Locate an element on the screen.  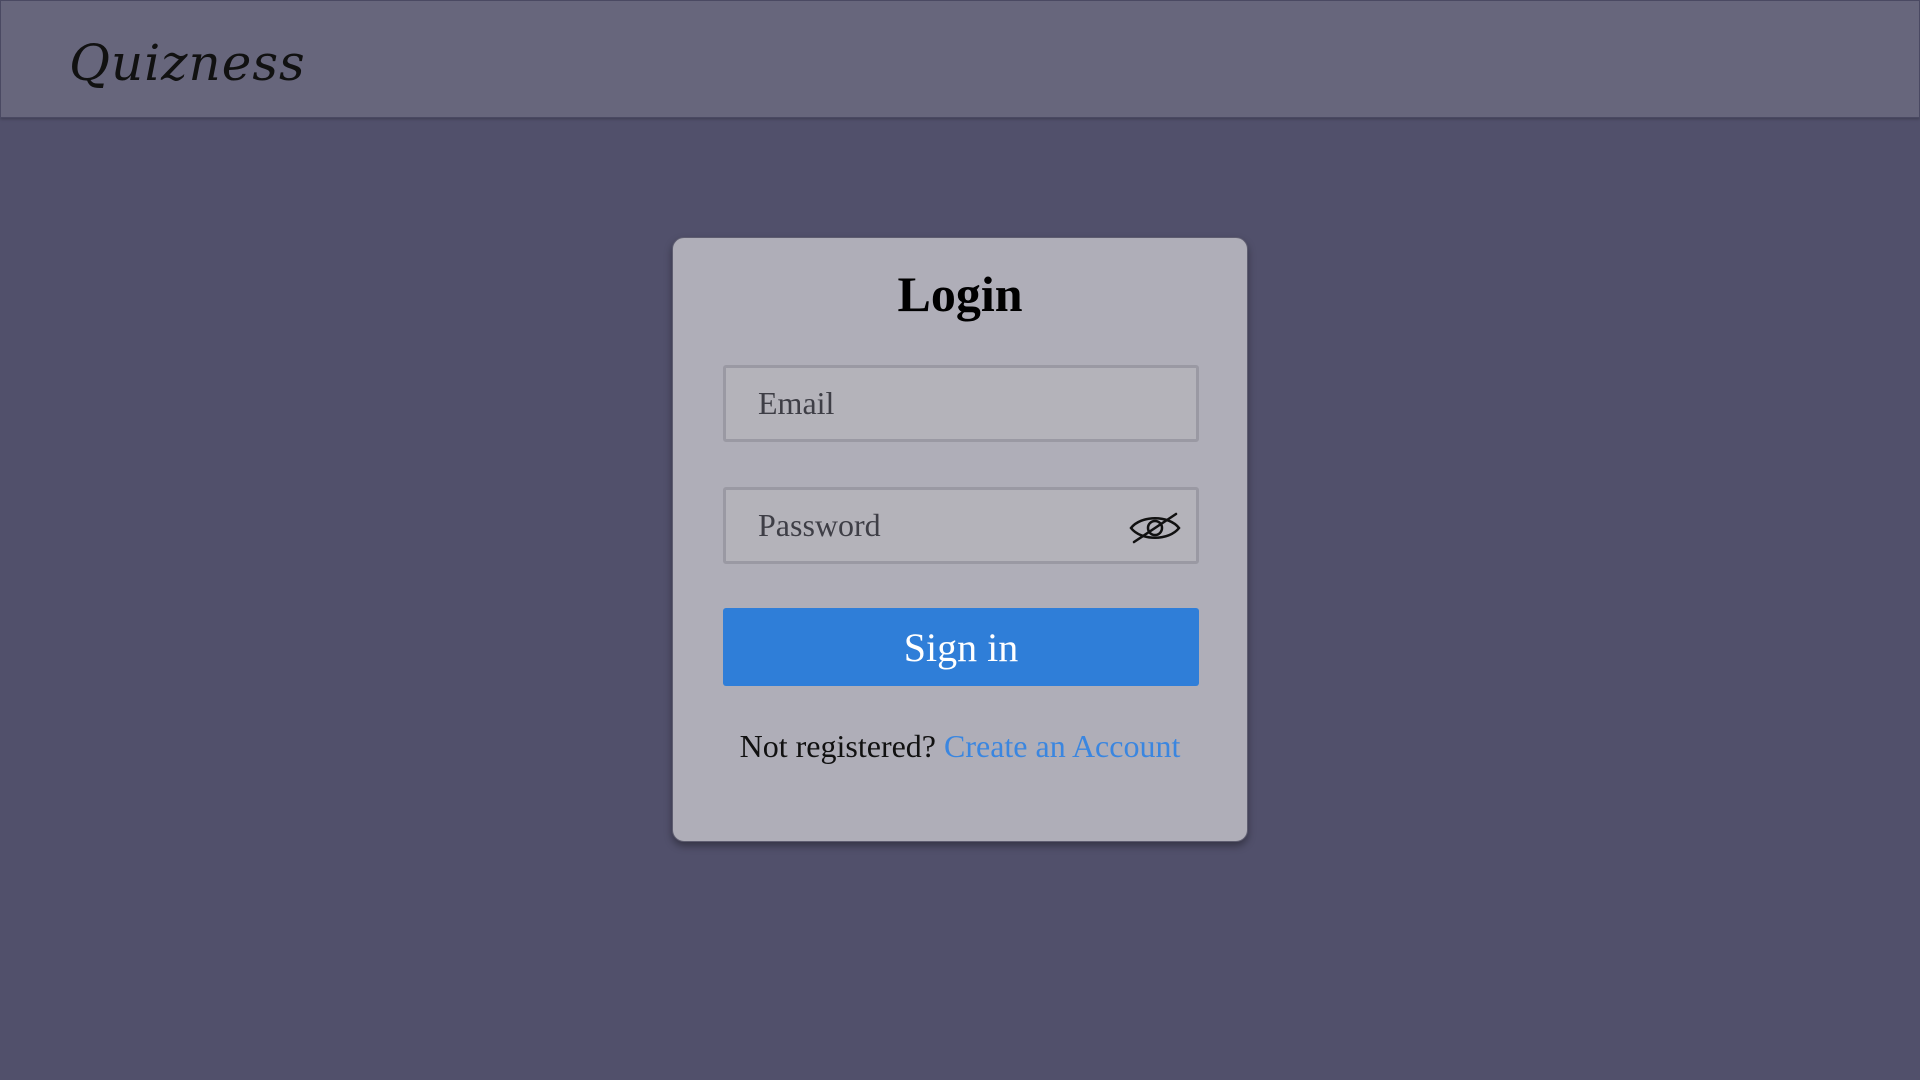
brand-logo: Quizness is located at coordinates (187, 63).